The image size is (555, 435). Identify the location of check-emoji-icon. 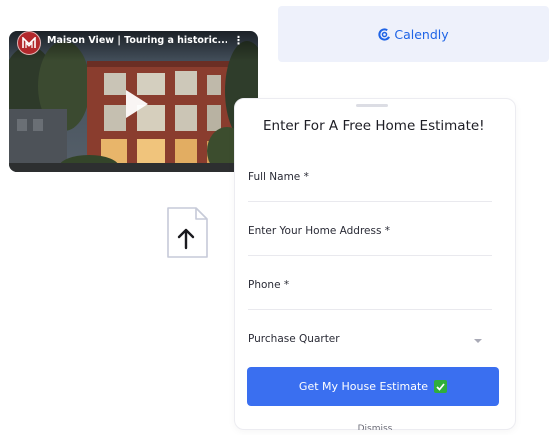
(441, 386).